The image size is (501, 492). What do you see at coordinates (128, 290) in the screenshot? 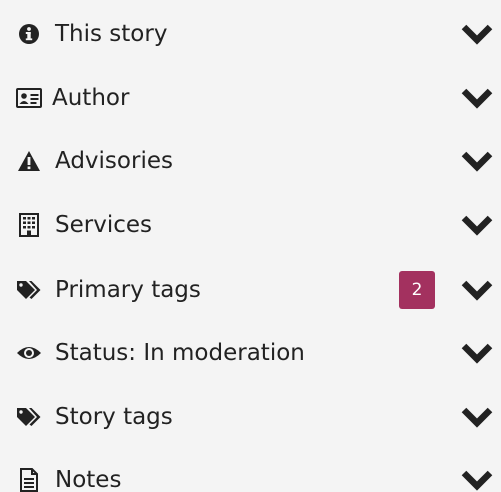
I see `section-label: Primary tags` at bounding box center [128, 290].